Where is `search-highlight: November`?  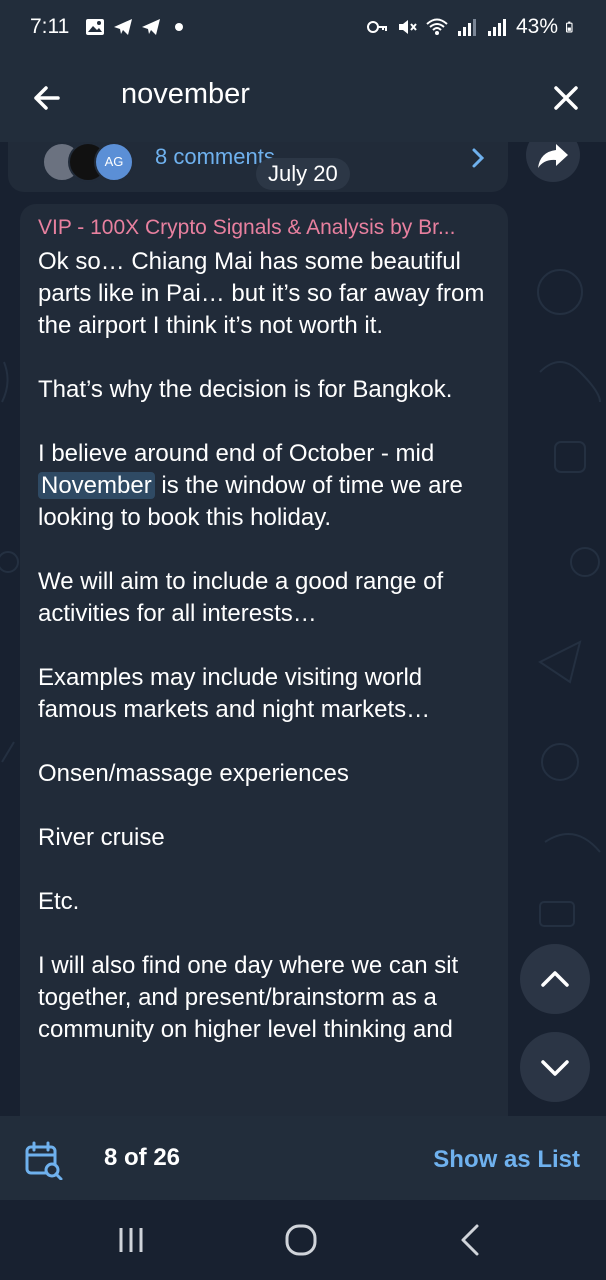
search-highlight: November is located at coordinates (96, 485).